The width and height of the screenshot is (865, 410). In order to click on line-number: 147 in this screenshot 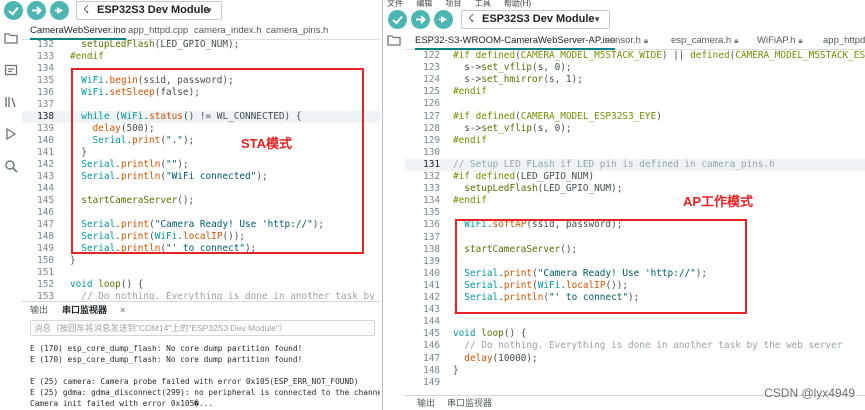, I will do `click(431, 358)`.